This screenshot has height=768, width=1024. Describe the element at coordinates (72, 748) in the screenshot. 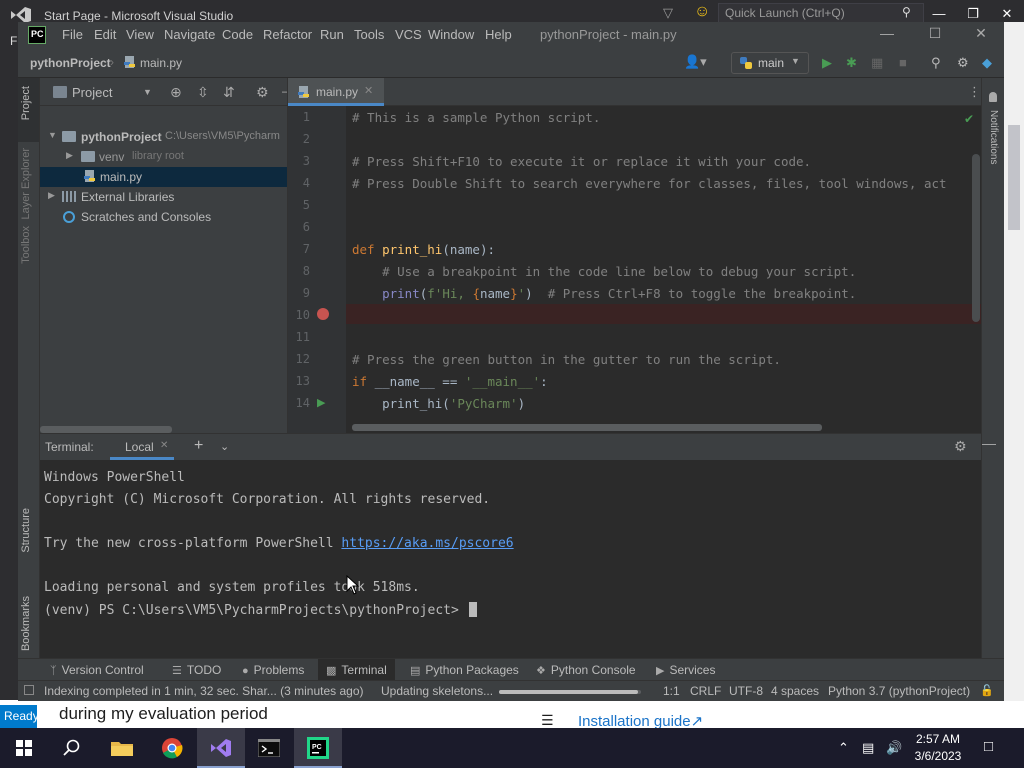

I see `taskbar-search-button` at that location.